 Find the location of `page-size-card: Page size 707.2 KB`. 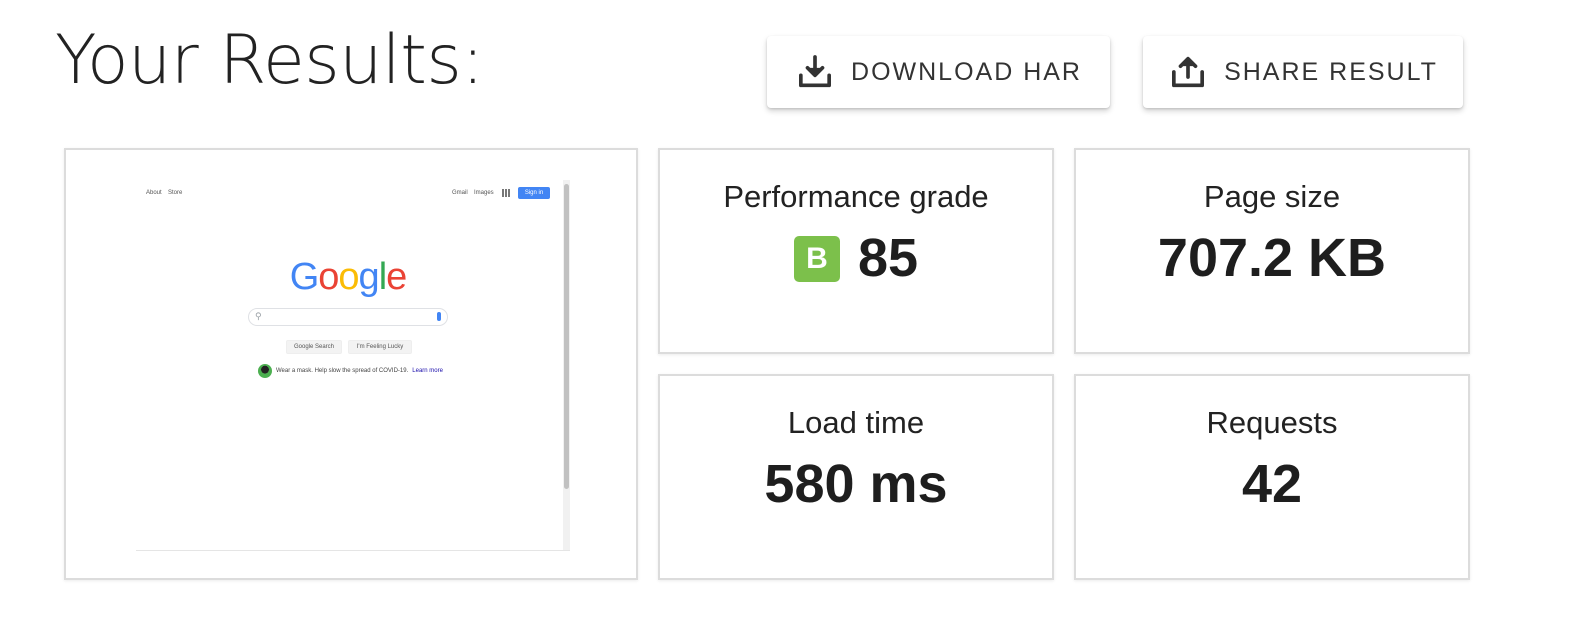

page-size-card: Page size 707.2 KB is located at coordinates (1272, 251).